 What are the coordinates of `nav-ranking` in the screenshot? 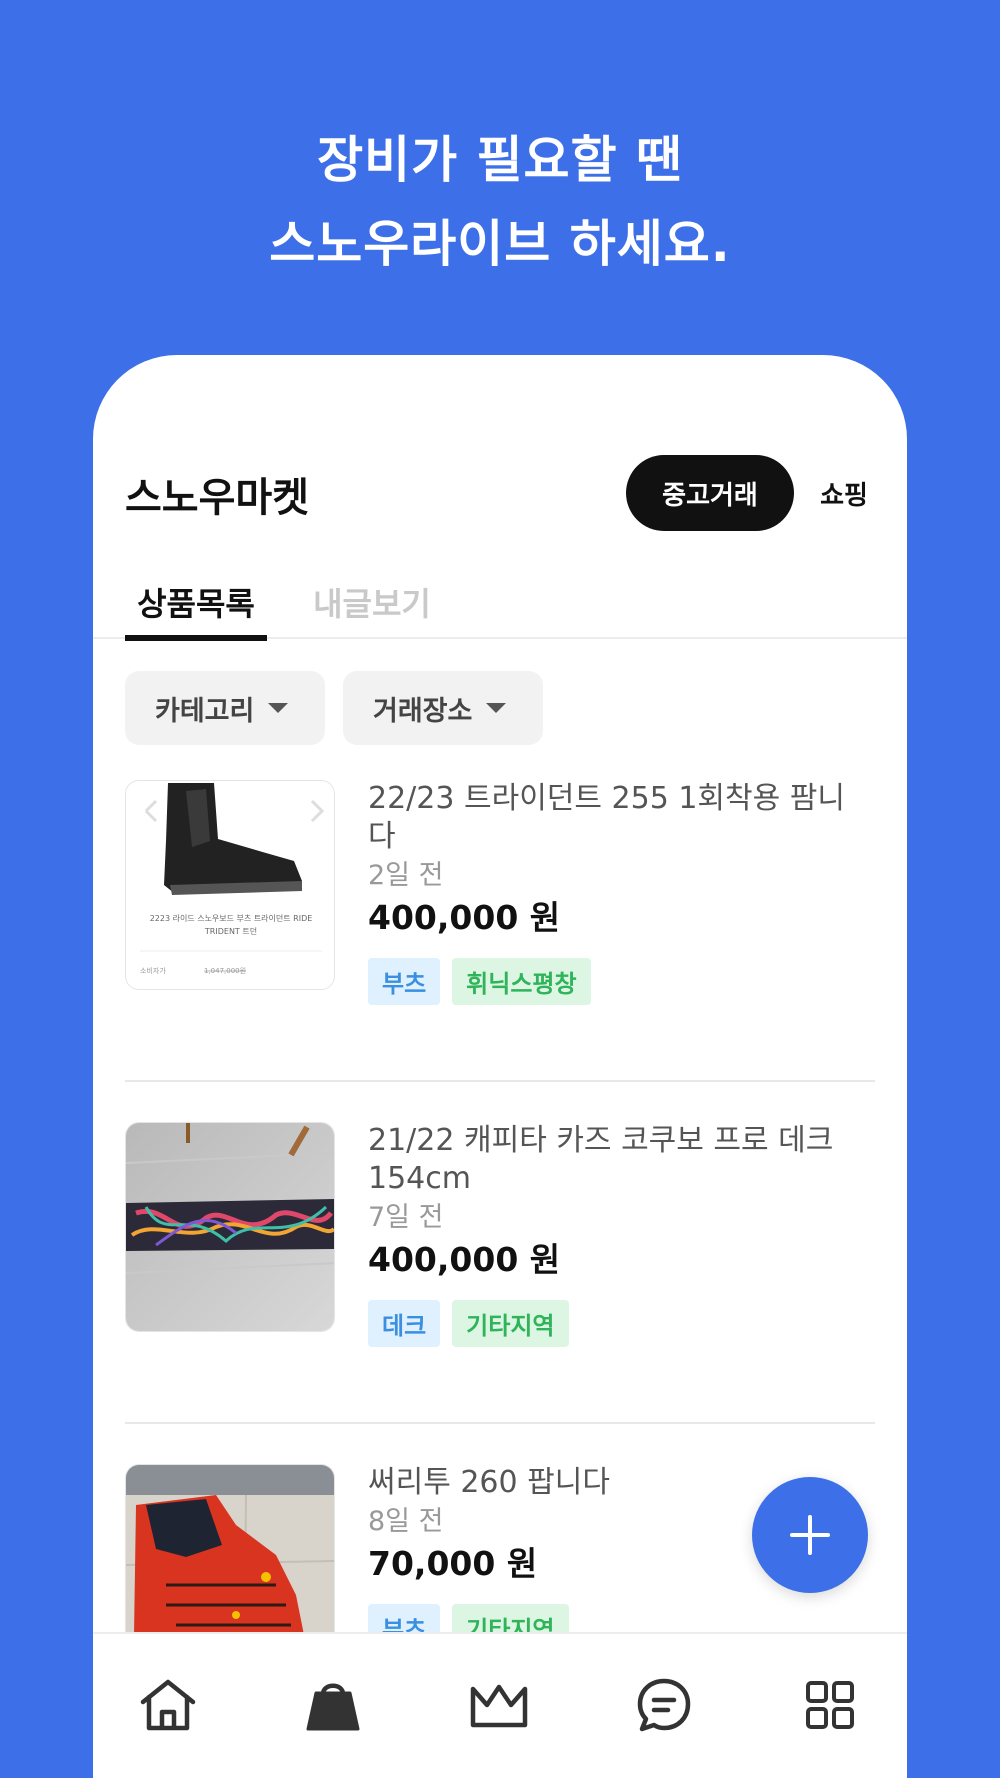 It's located at (499, 1705).